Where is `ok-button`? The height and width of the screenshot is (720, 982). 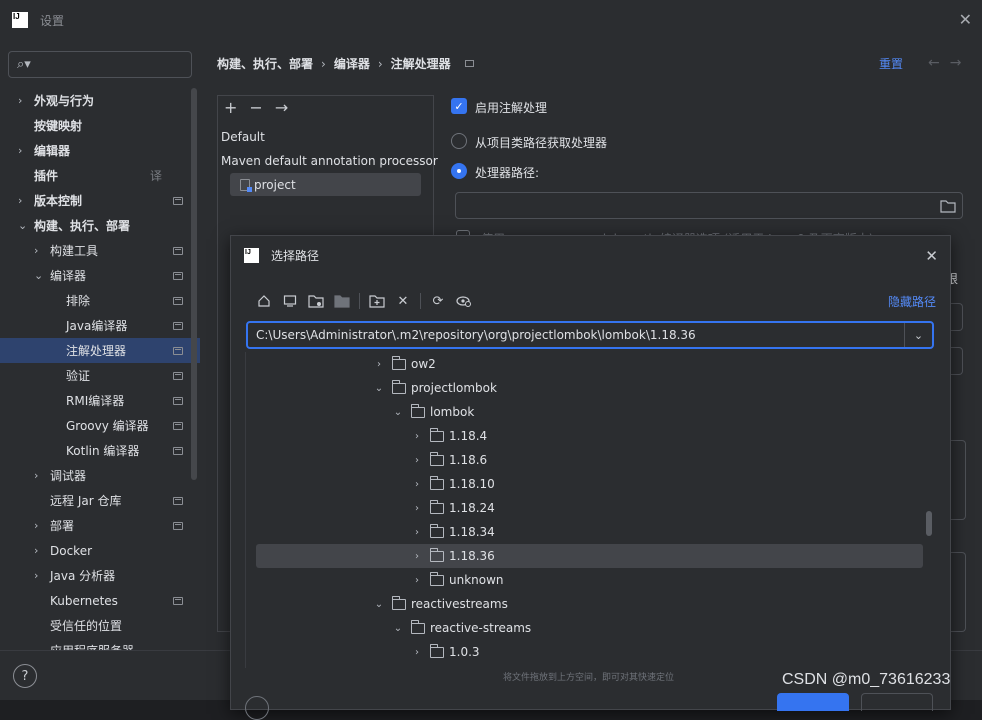
ok-button is located at coordinates (813, 702).